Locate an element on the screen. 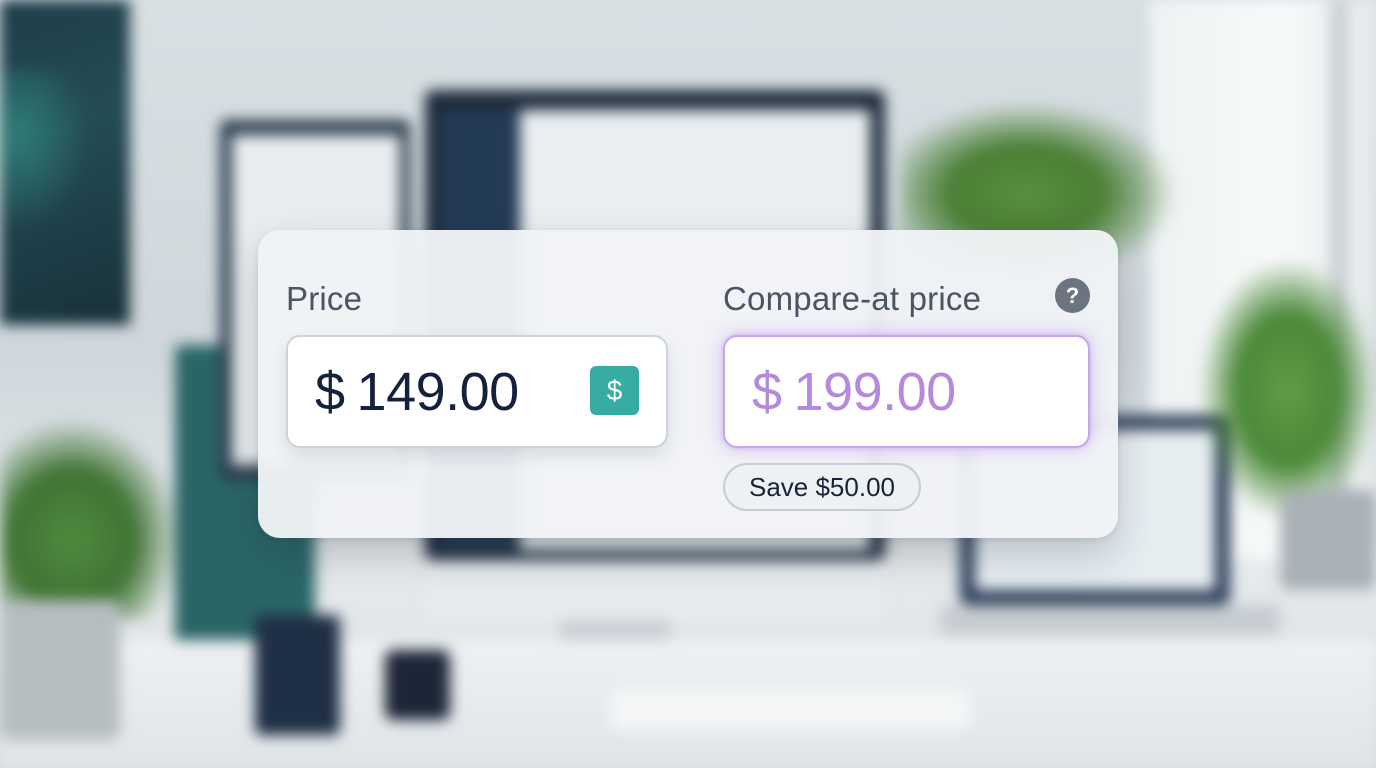 This screenshot has width=1376, height=768. compare-at-price-value: $199.00 is located at coordinates (854, 392).